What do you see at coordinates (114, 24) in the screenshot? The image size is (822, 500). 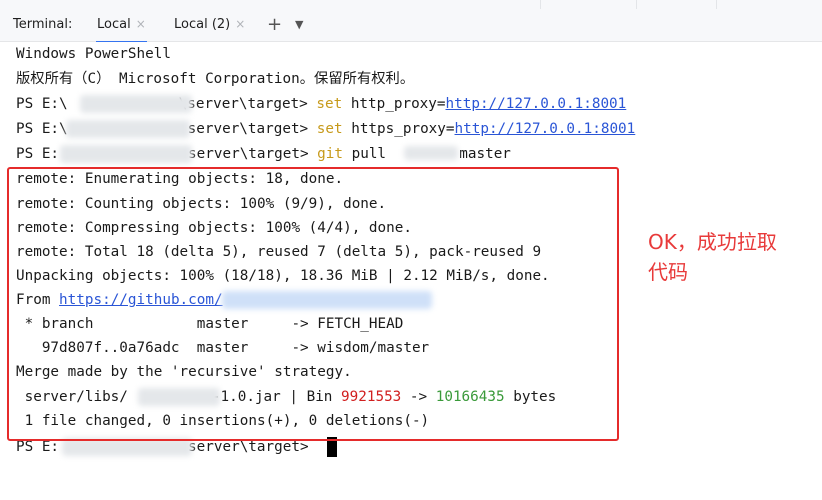 I see `tab-label: Local` at bounding box center [114, 24].